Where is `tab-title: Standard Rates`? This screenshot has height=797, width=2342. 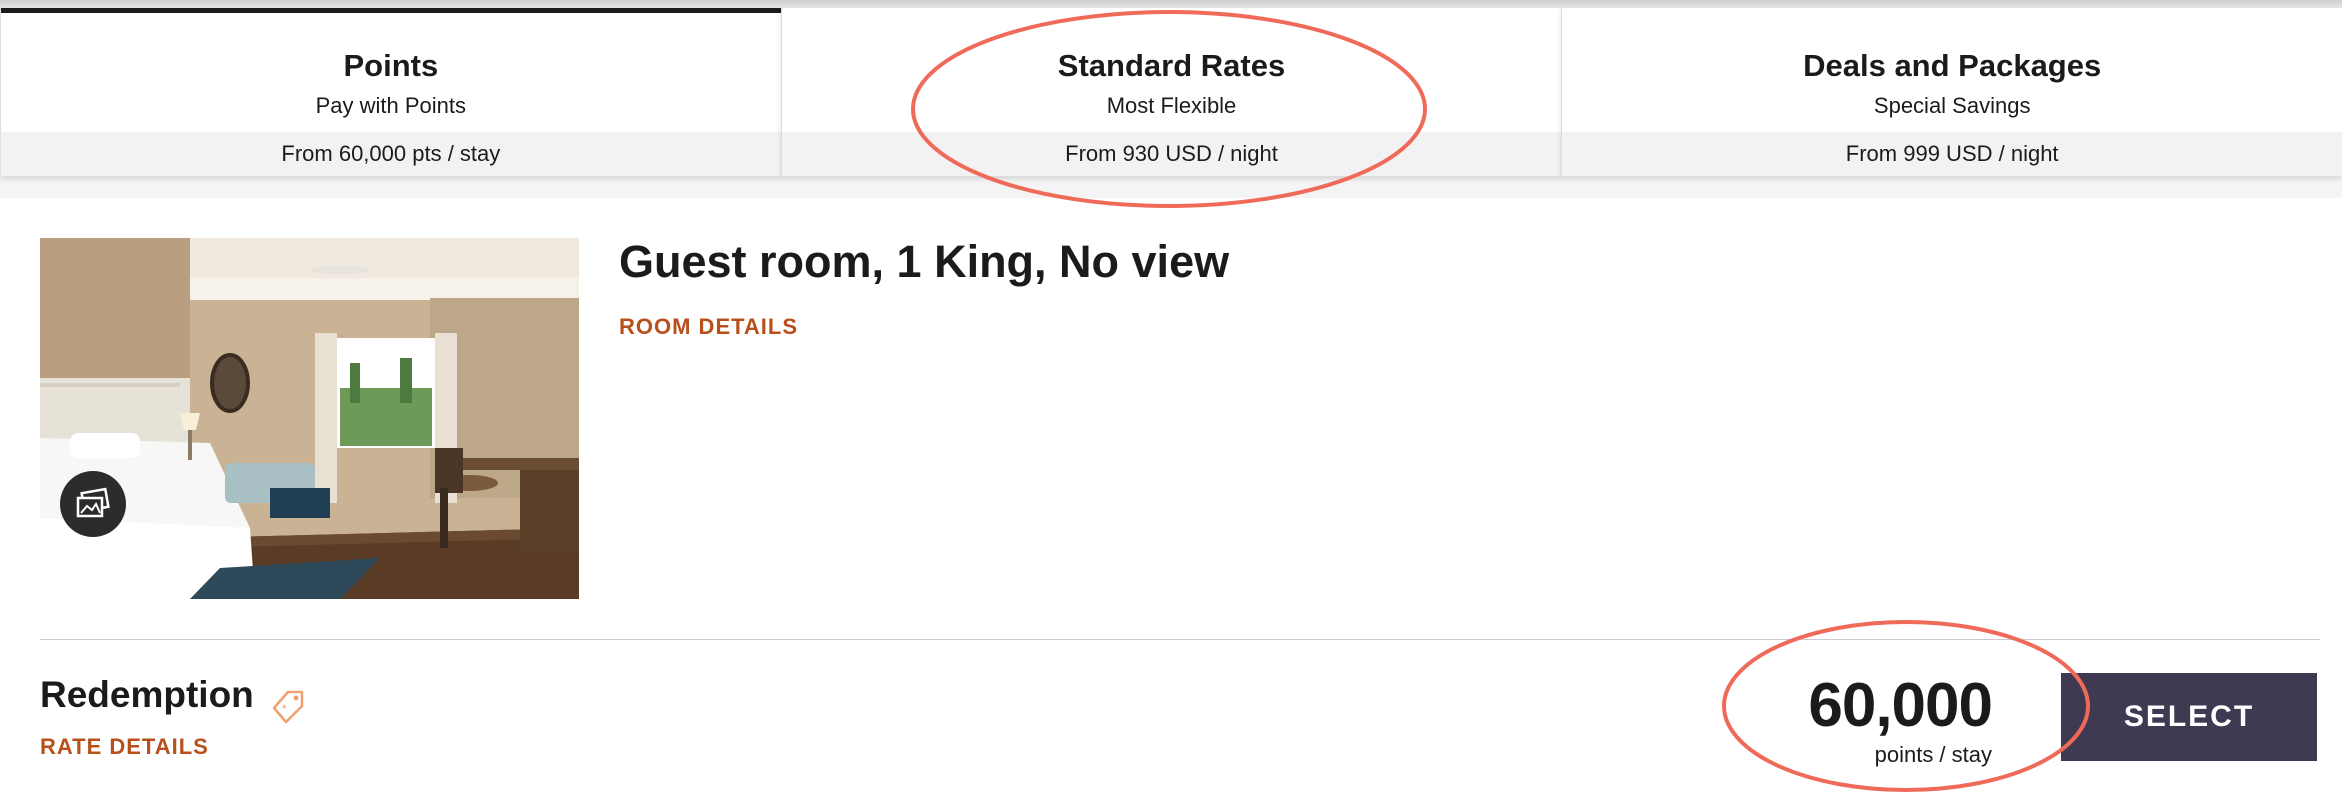 tab-title: Standard Rates is located at coordinates (1171, 65).